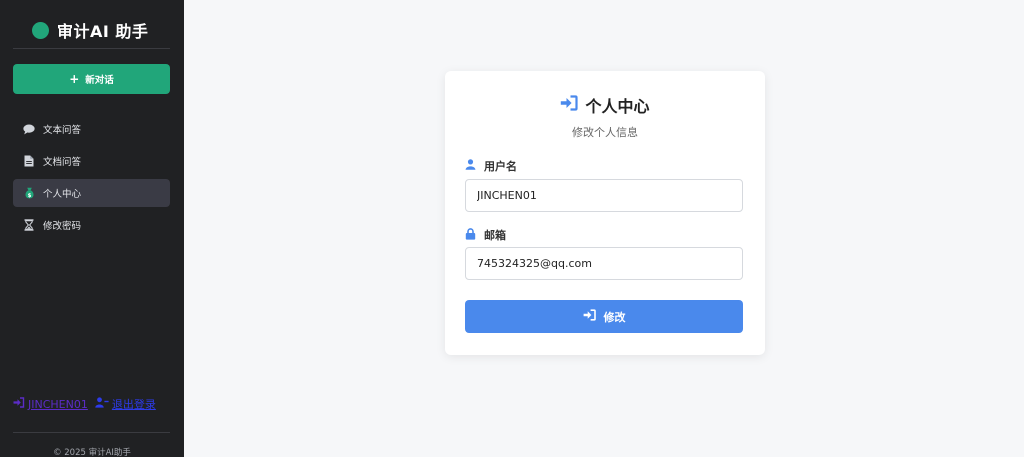 Image resolution: width=1024 pixels, height=457 pixels. I want to click on logout-link: 退出登录, so click(125, 404).